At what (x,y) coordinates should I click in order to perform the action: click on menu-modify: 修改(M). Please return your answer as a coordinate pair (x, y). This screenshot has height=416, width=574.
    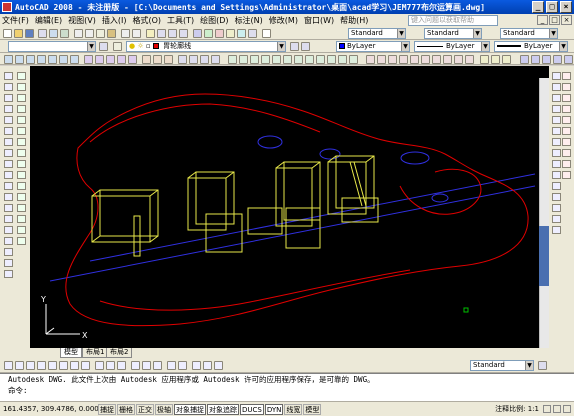
    Looking at the image, I should click on (283, 20).